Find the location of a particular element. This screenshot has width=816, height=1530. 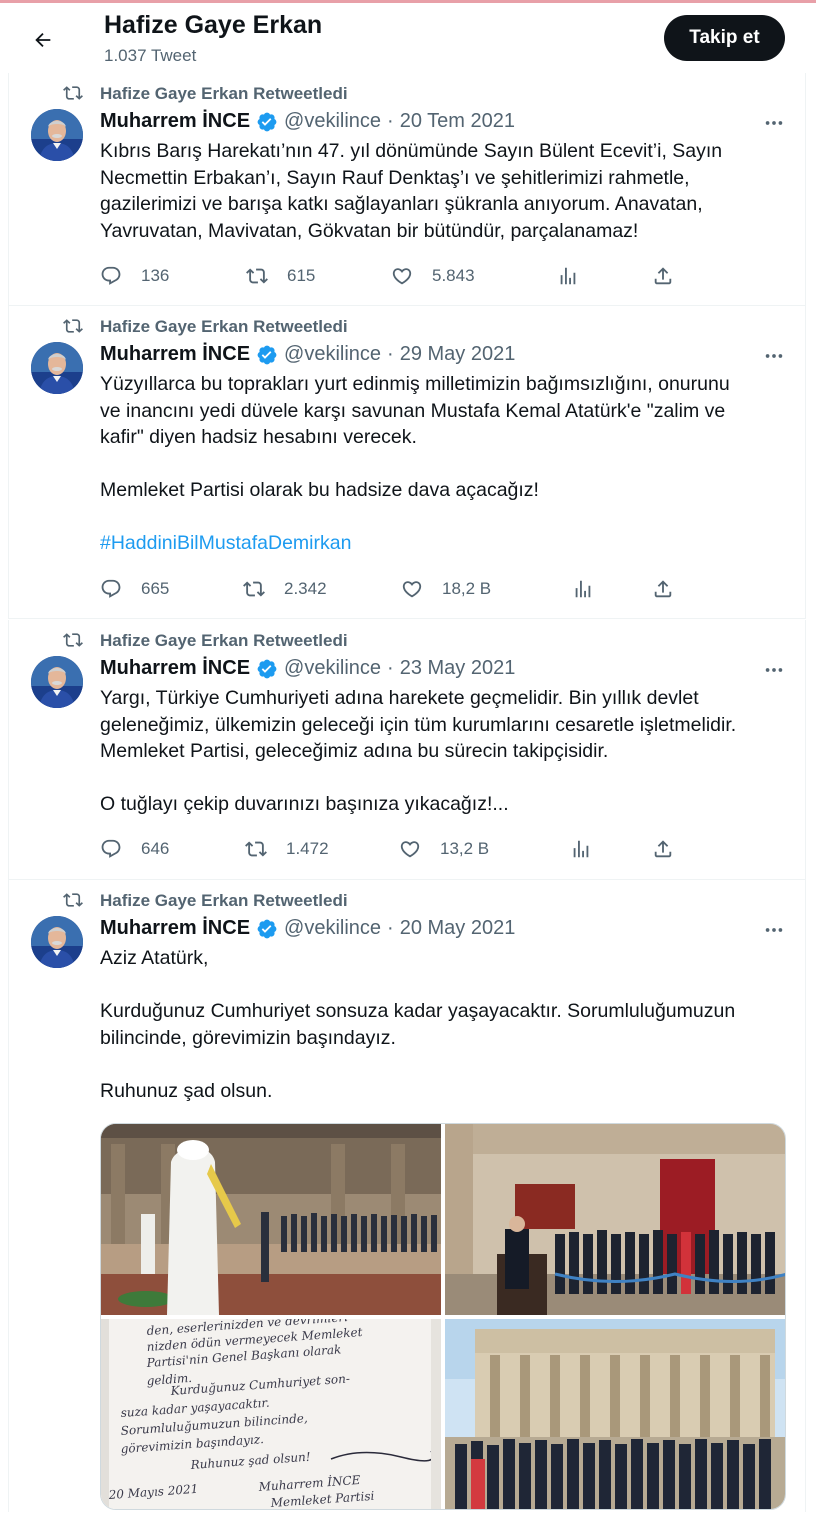

hashtag-link: #HaddiniBilMustafaDemirkan is located at coordinates (445, 543).